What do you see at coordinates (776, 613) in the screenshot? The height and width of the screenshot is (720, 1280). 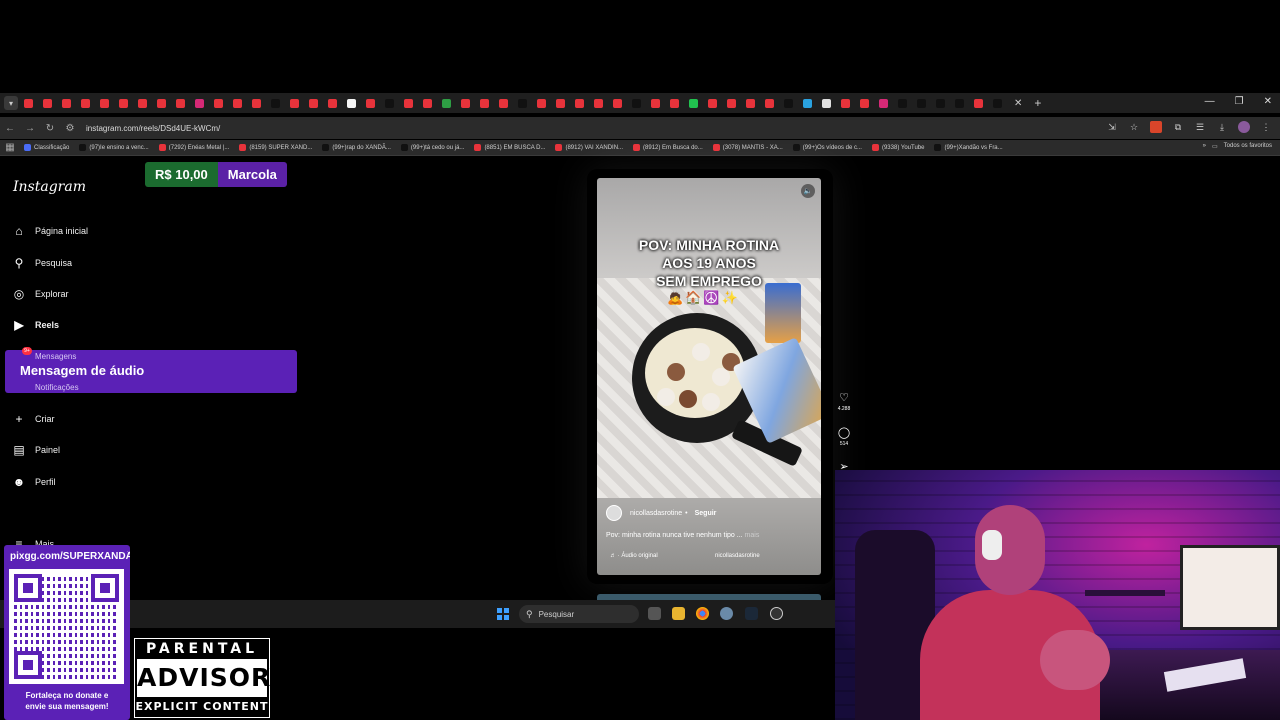 I see `obs-icon` at bounding box center [776, 613].